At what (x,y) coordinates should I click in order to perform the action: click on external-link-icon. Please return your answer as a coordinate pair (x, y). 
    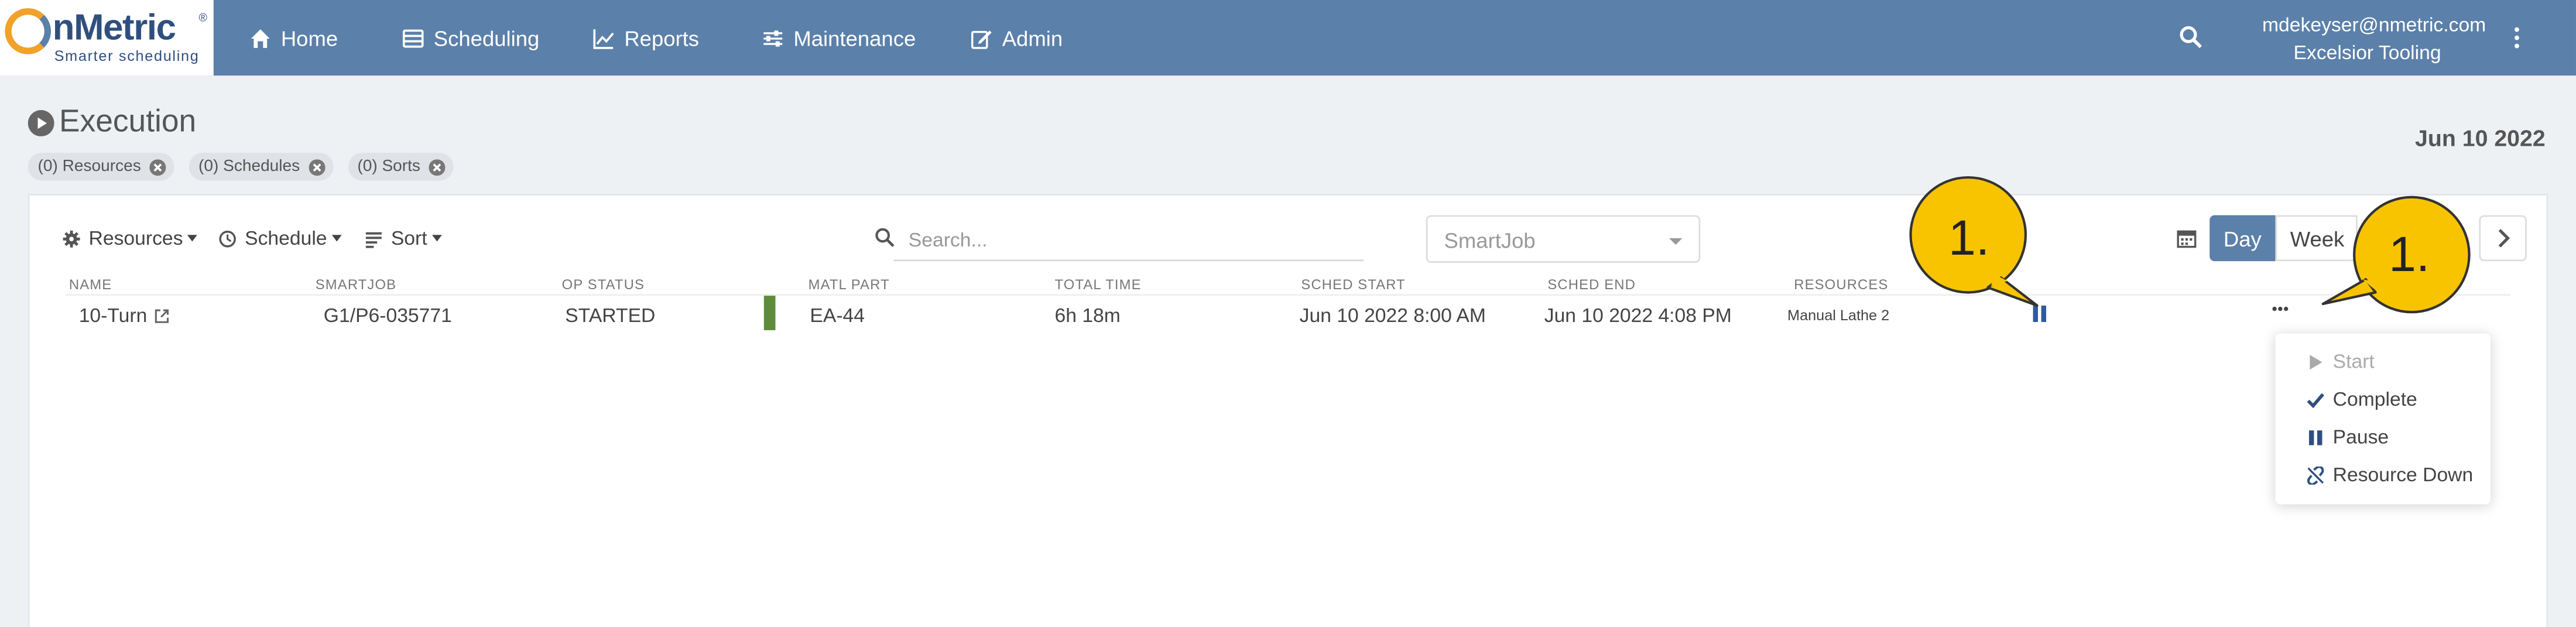
    Looking at the image, I should click on (161, 316).